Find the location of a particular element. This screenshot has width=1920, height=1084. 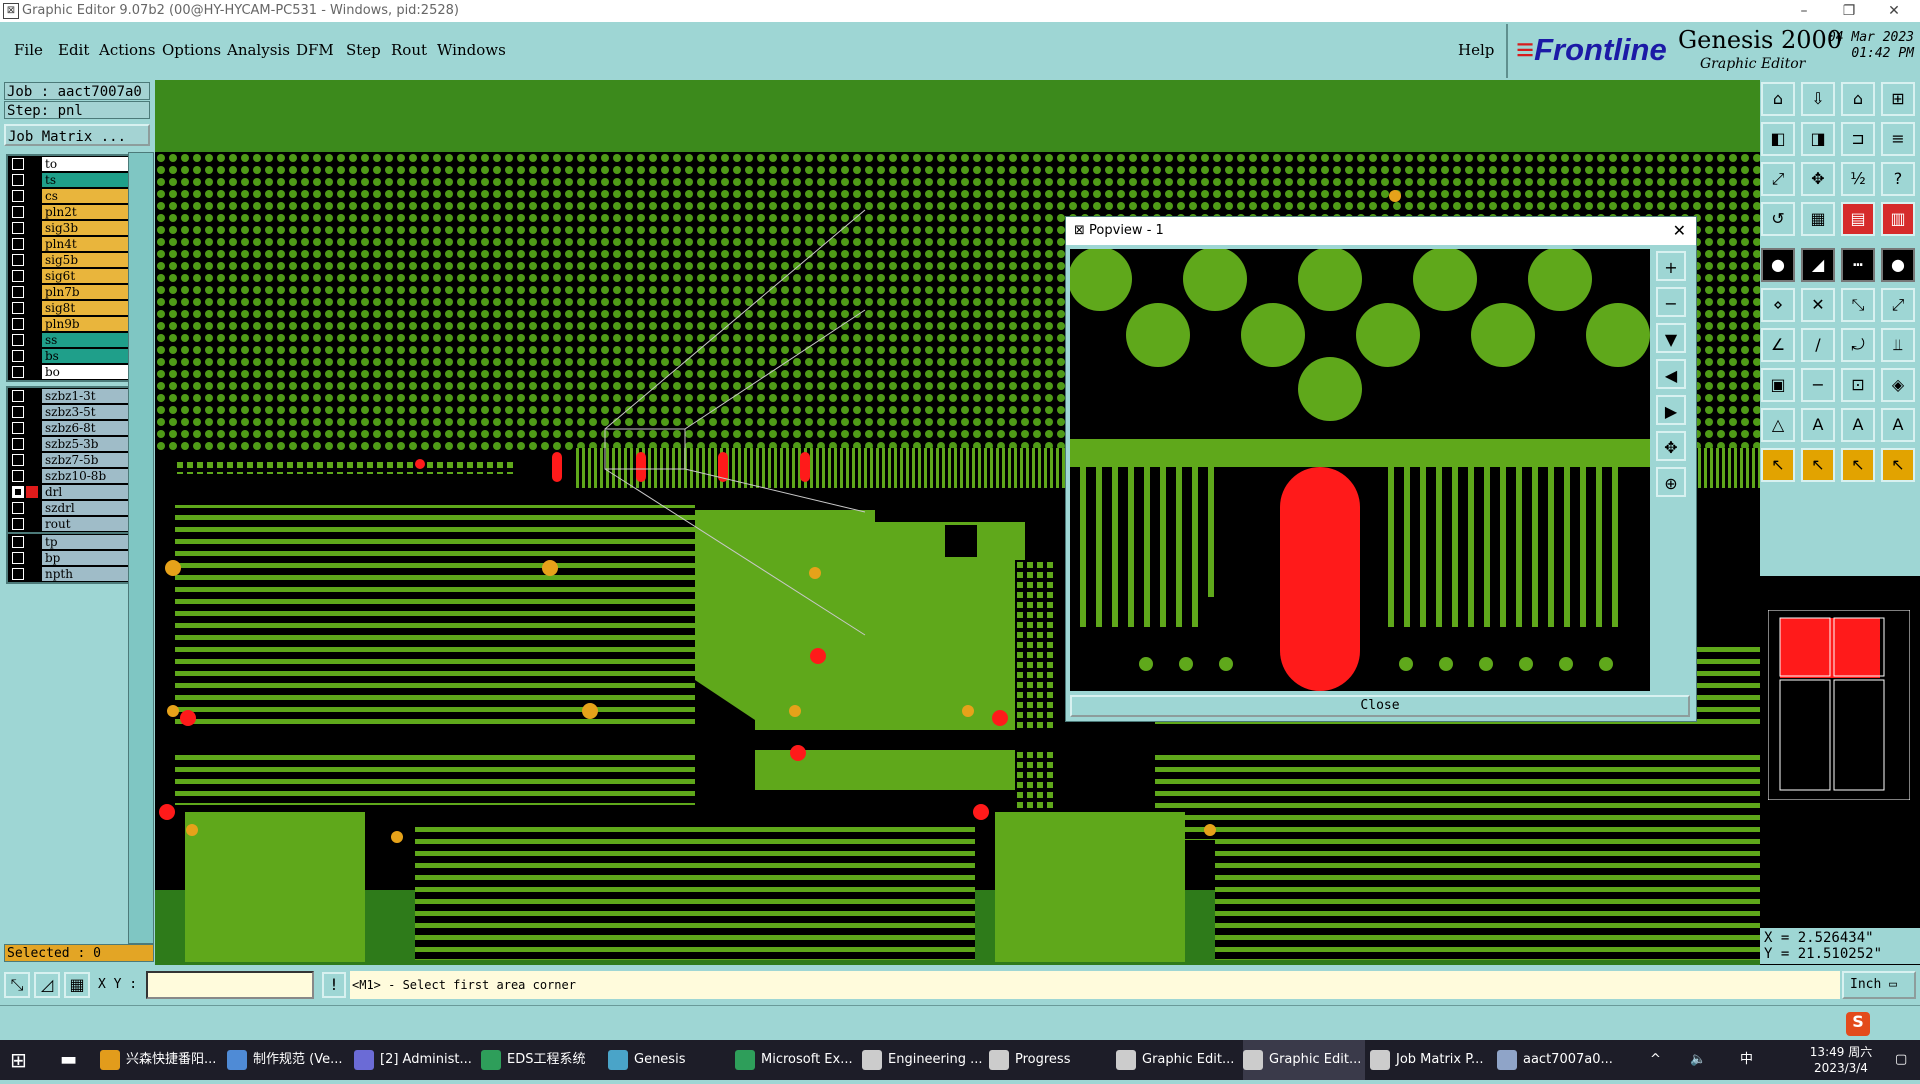

menu-step: Step is located at coordinates (363, 50).